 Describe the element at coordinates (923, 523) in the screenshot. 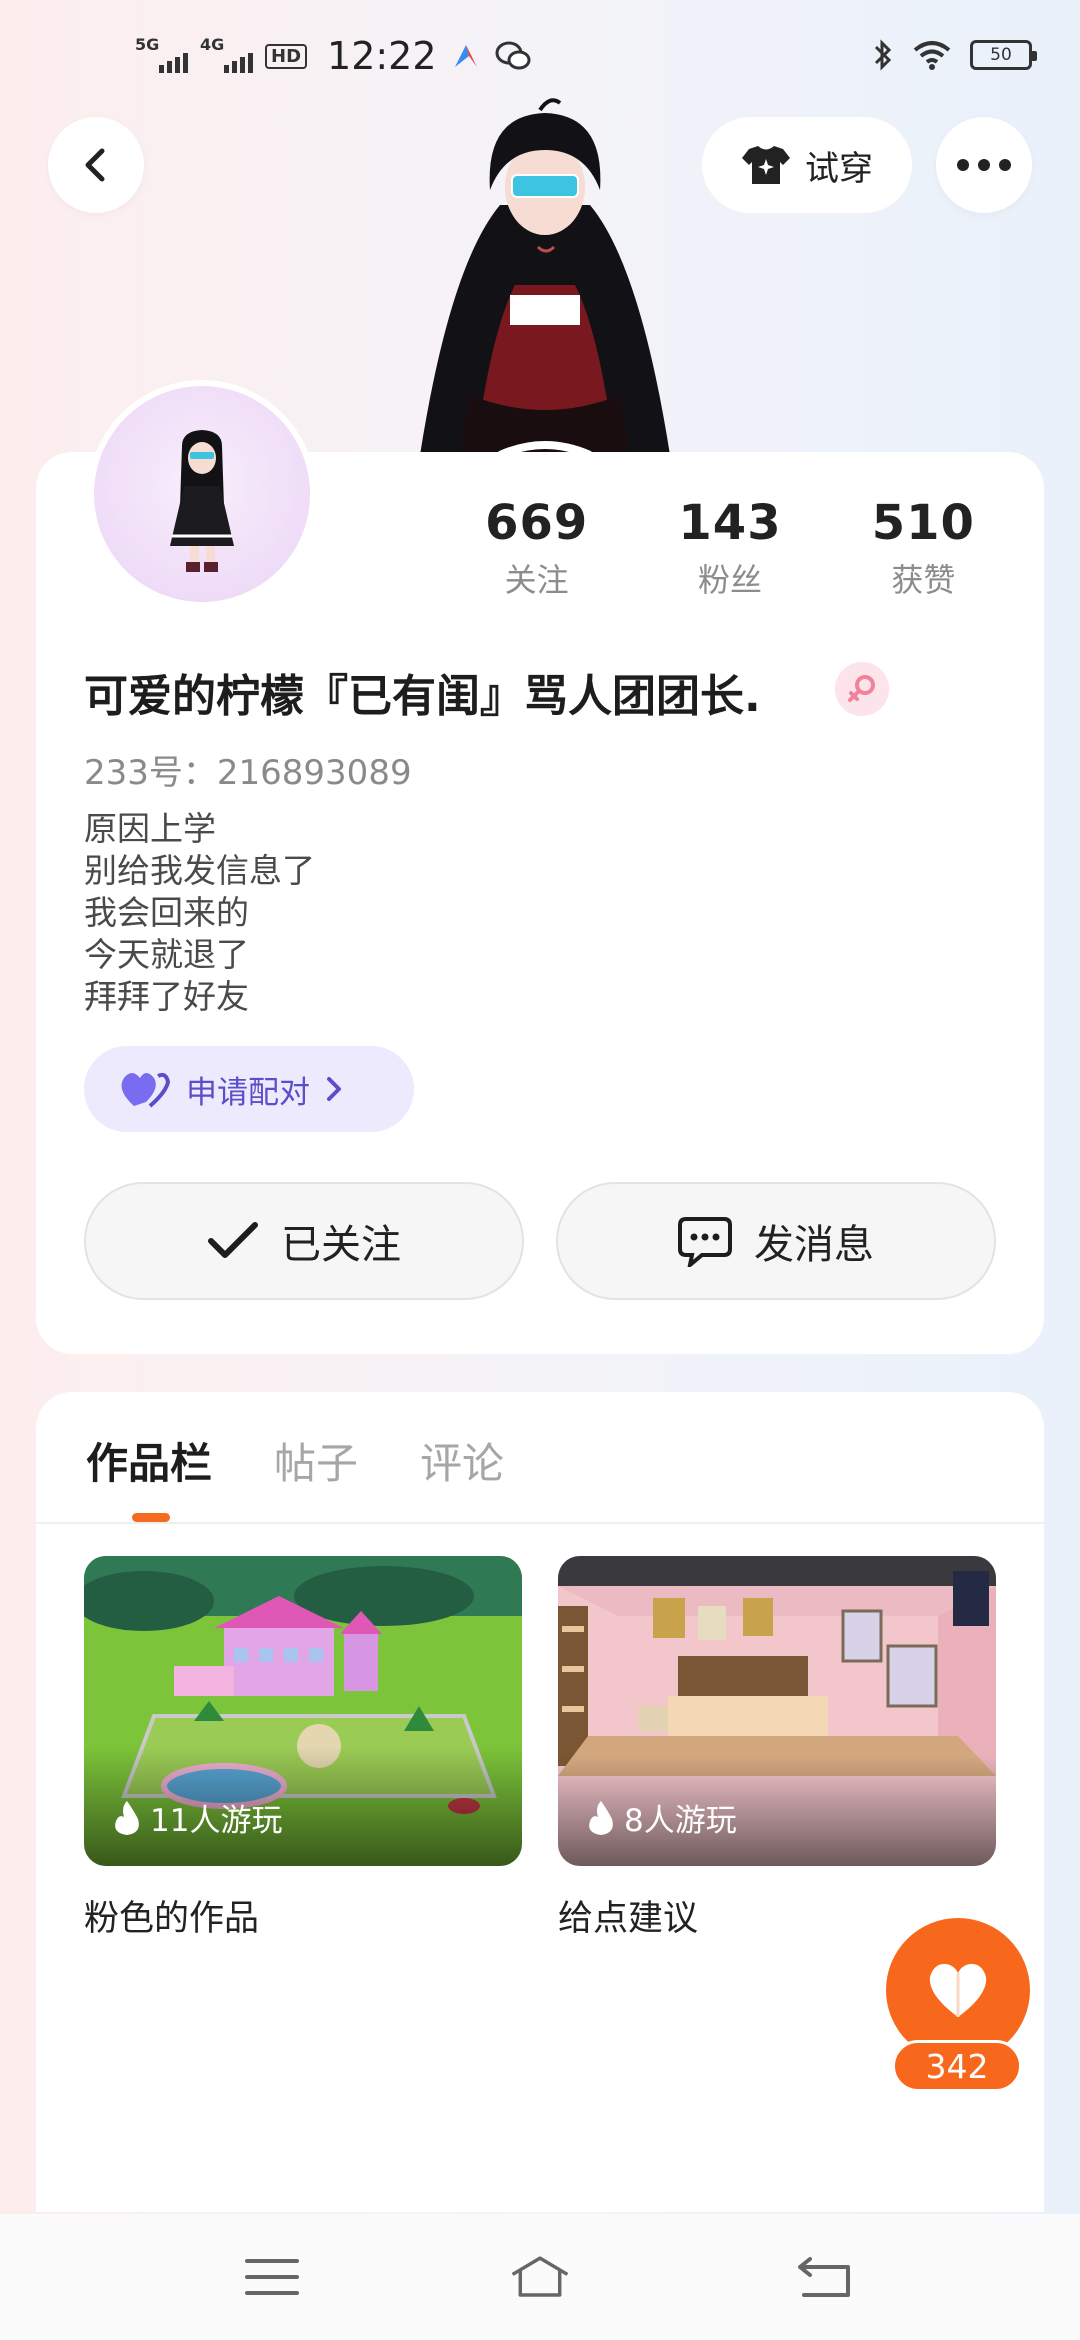

I see `stat-value: 510` at that location.